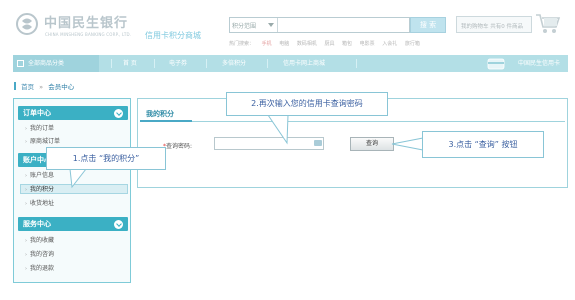 The height and width of the screenshot is (300, 575). What do you see at coordinates (42, 189) in the screenshot?
I see `sidebar-item-label: 我的积分` at bounding box center [42, 189].